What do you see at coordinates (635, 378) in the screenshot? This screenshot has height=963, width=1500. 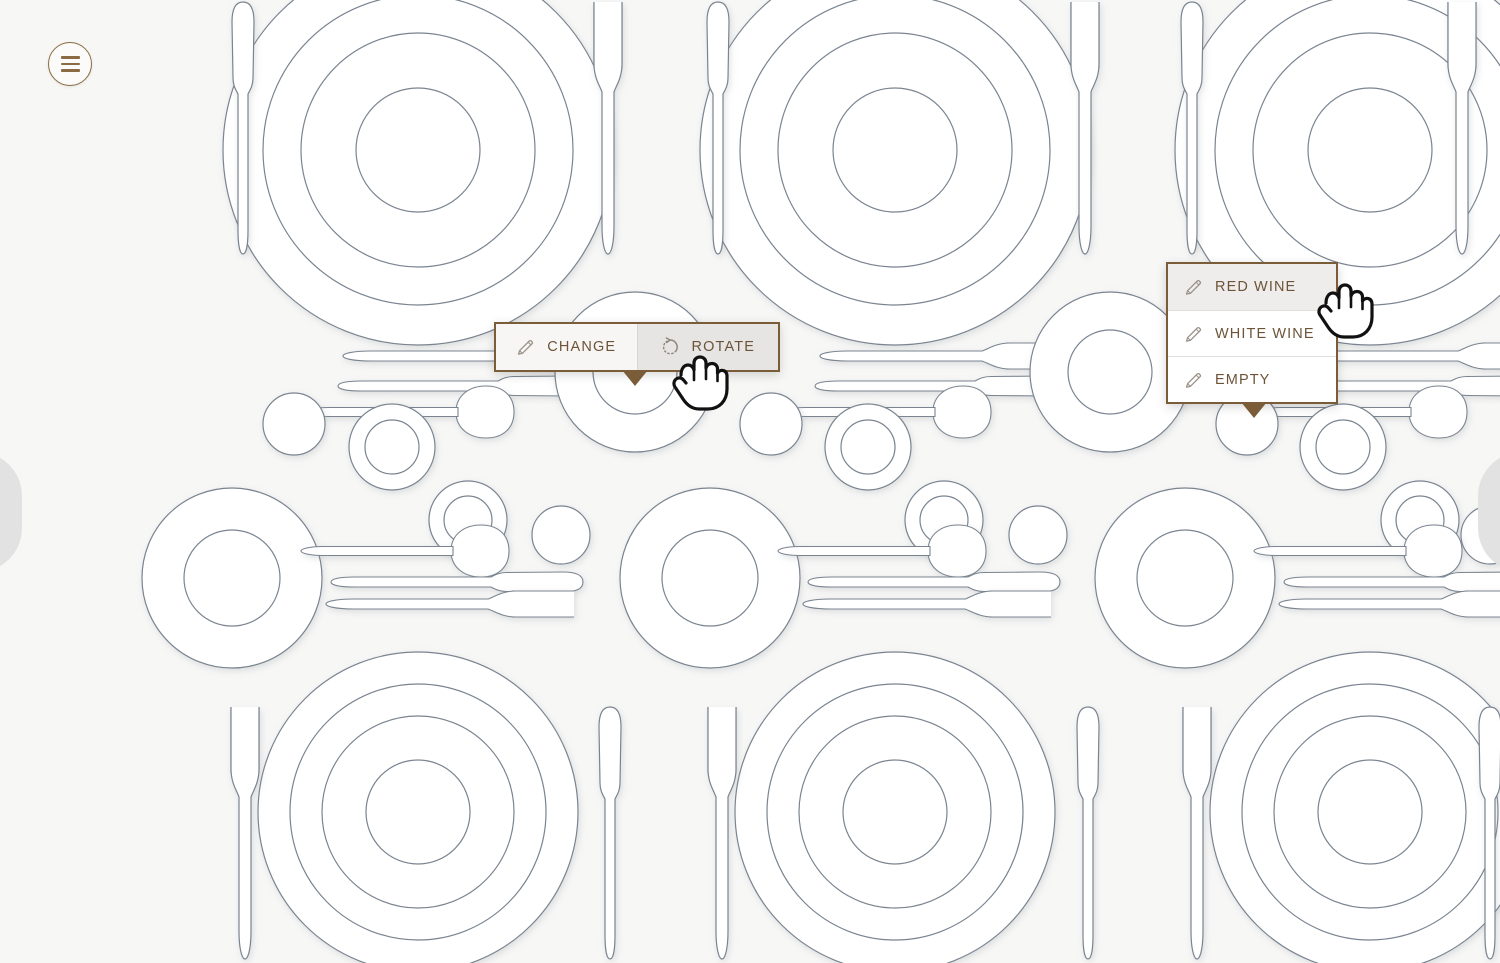 I see `toolbar-caret` at bounding box center [635, 378].